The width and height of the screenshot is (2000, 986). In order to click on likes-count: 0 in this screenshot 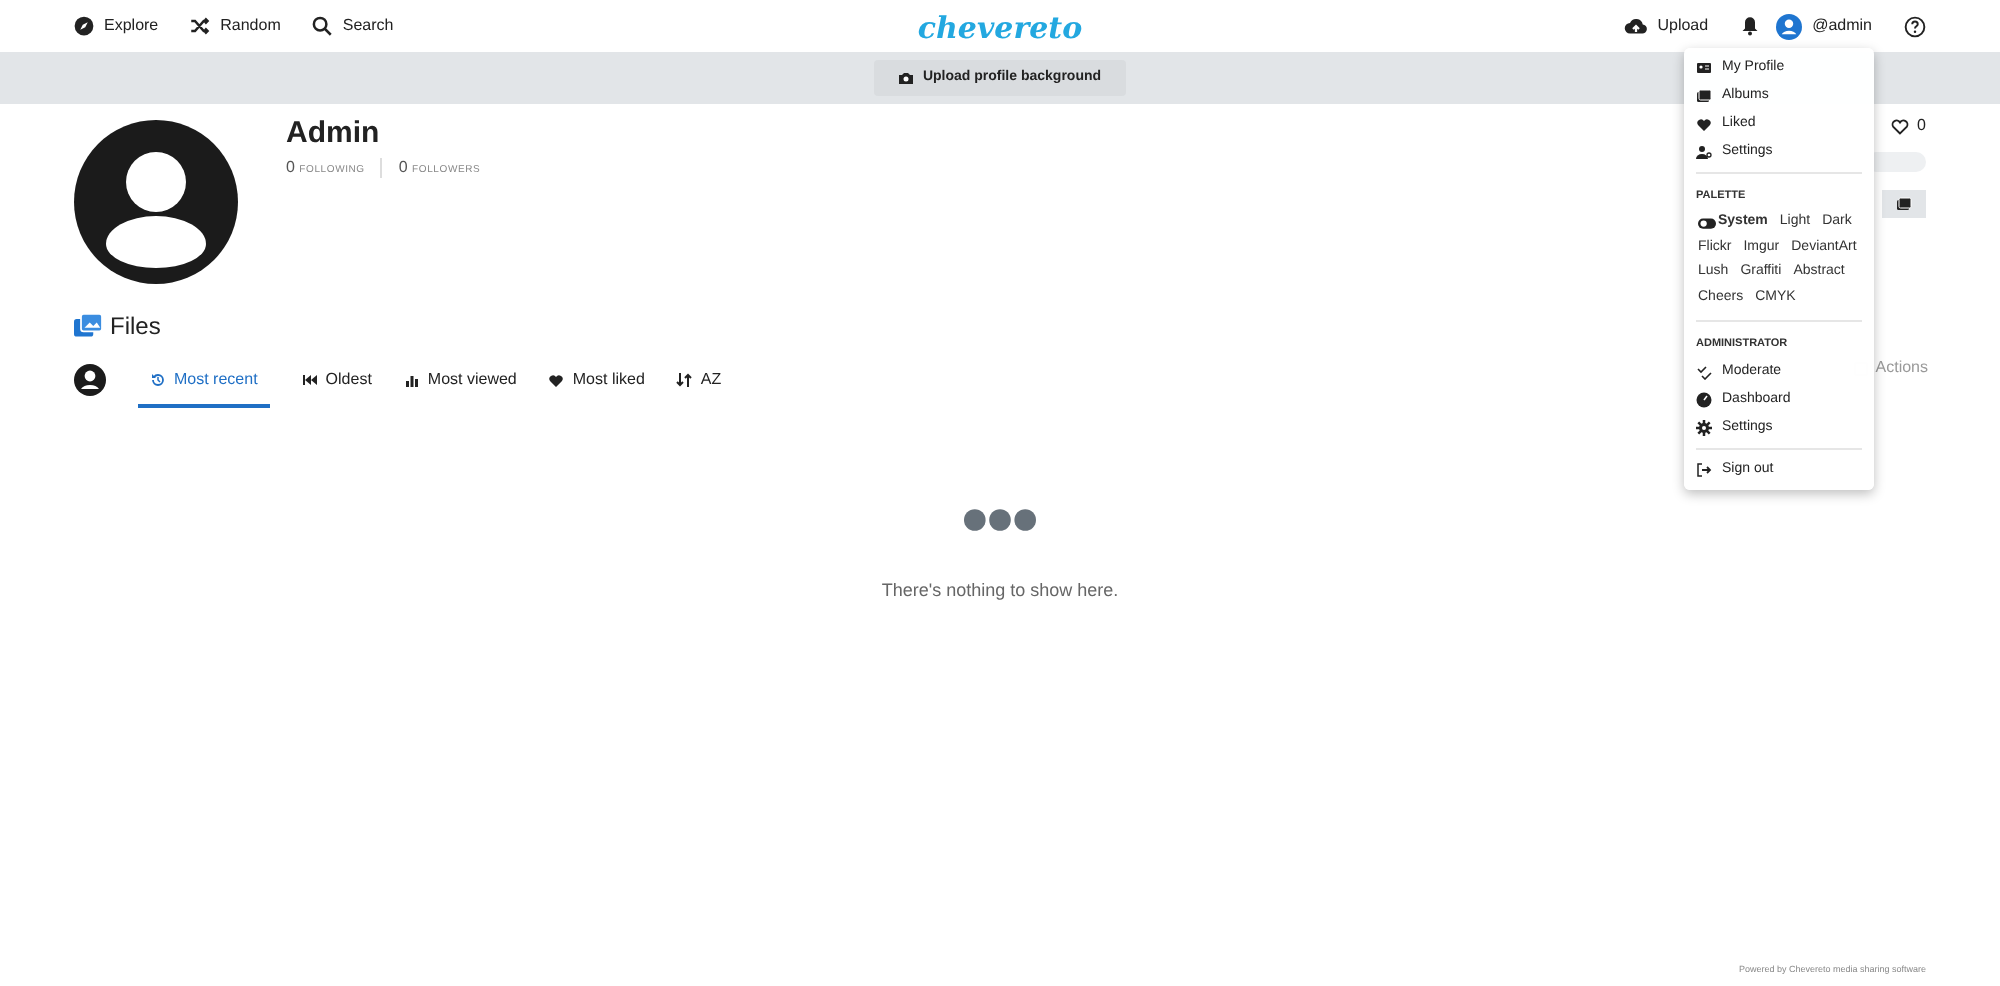, I will do `click(1907, 126)`.